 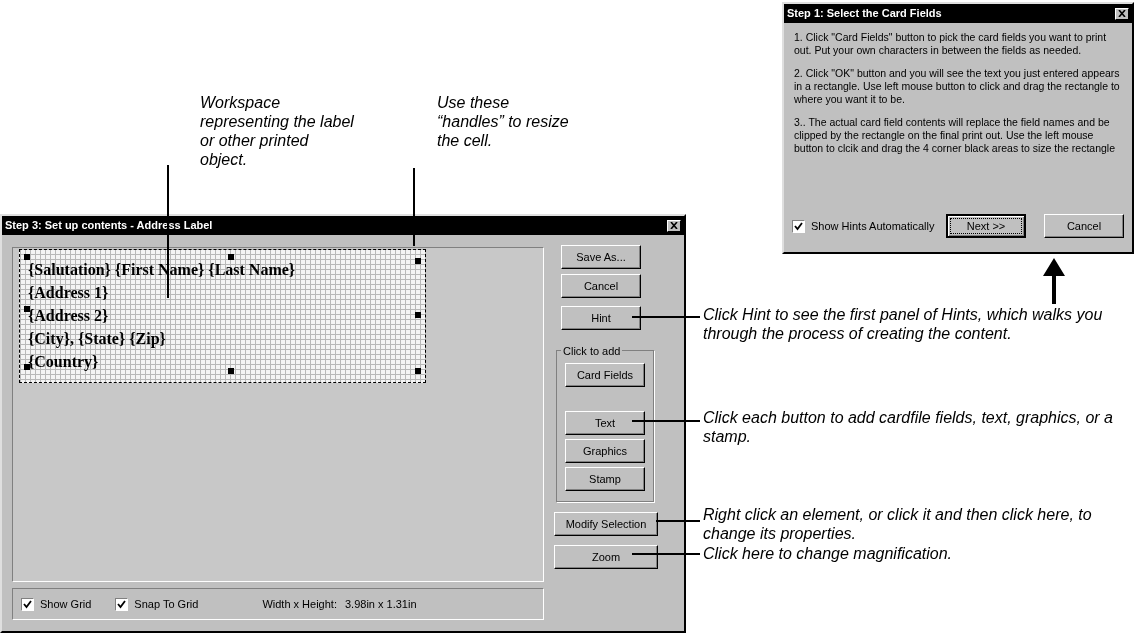 I want to click on callout-text: Workspace representing the label or other printed object., so click(x=277, y=131).